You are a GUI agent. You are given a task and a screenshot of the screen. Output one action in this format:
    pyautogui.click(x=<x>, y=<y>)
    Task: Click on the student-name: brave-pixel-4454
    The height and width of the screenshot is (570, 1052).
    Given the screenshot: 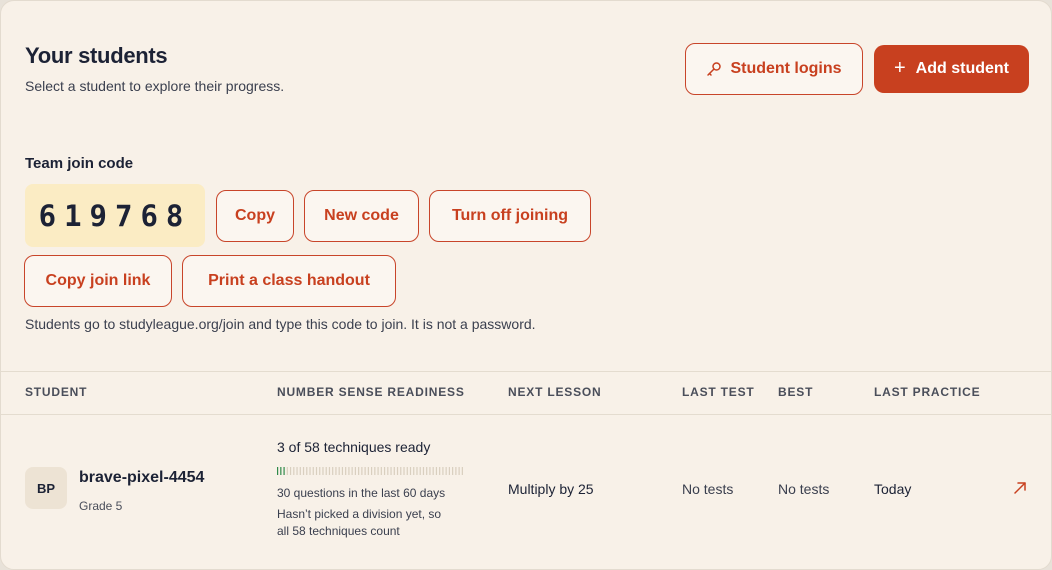 What is the action you would take?
    pyautogui.click(x=141, y=478)
    